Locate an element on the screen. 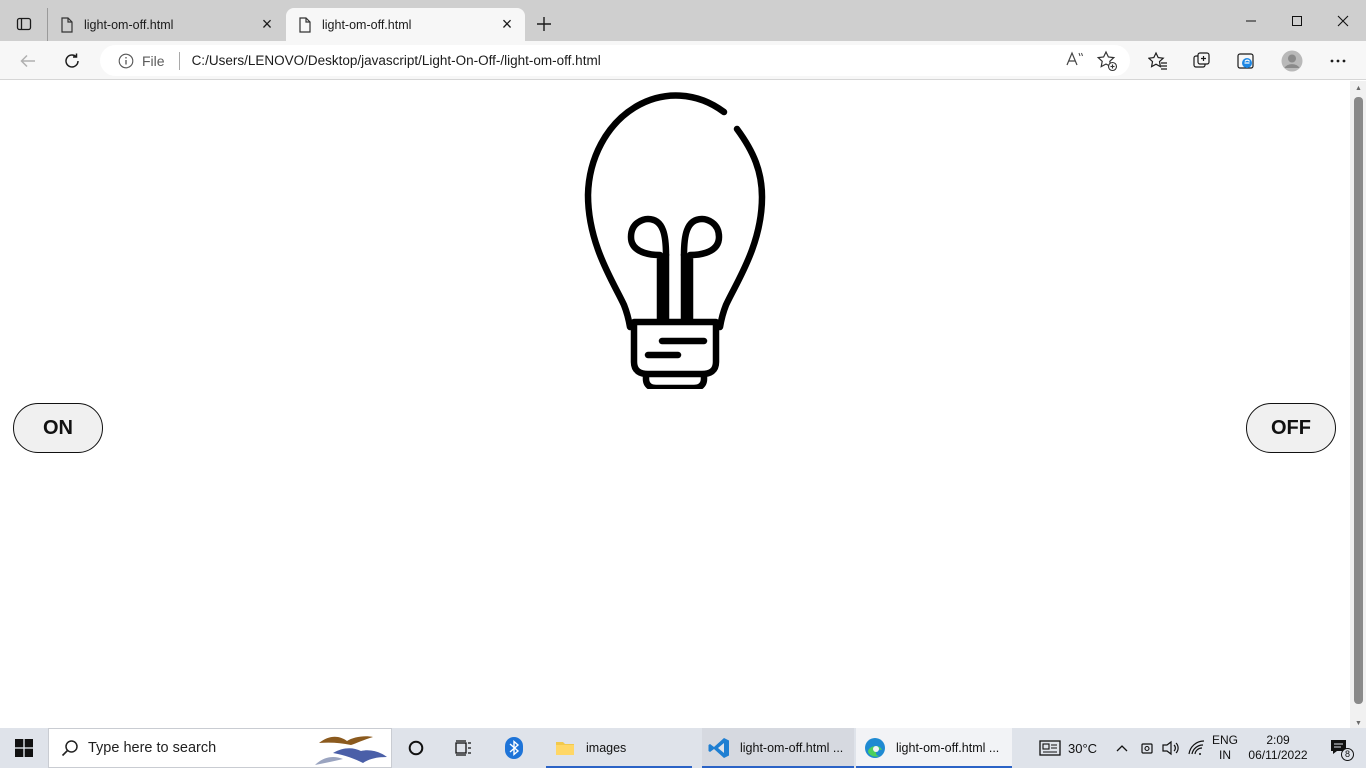  avatar-icon is located at coordinates (1292, 61).